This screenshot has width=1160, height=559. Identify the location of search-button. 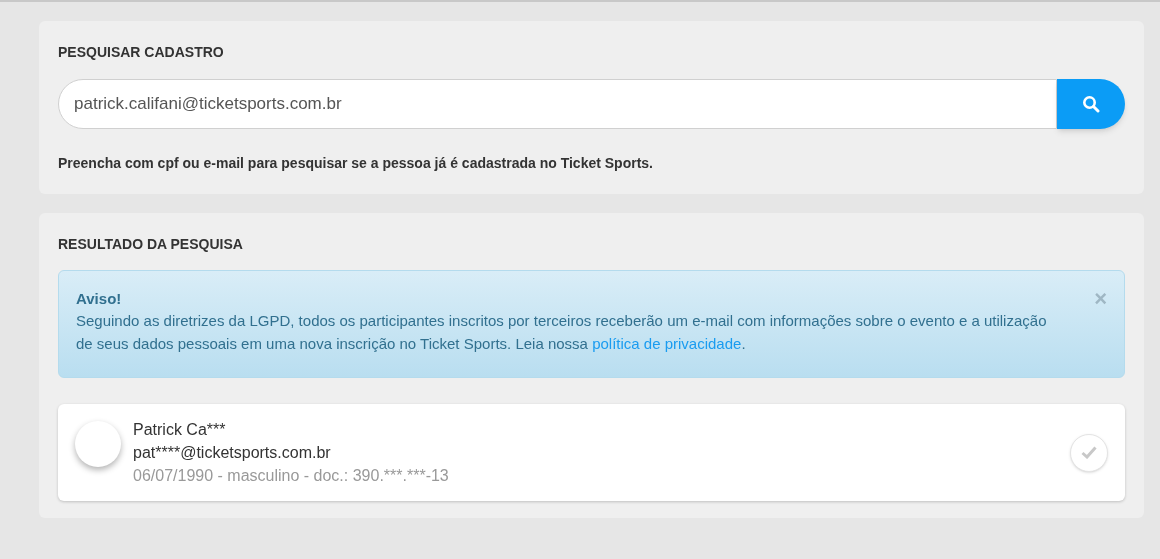
(1091, 104).